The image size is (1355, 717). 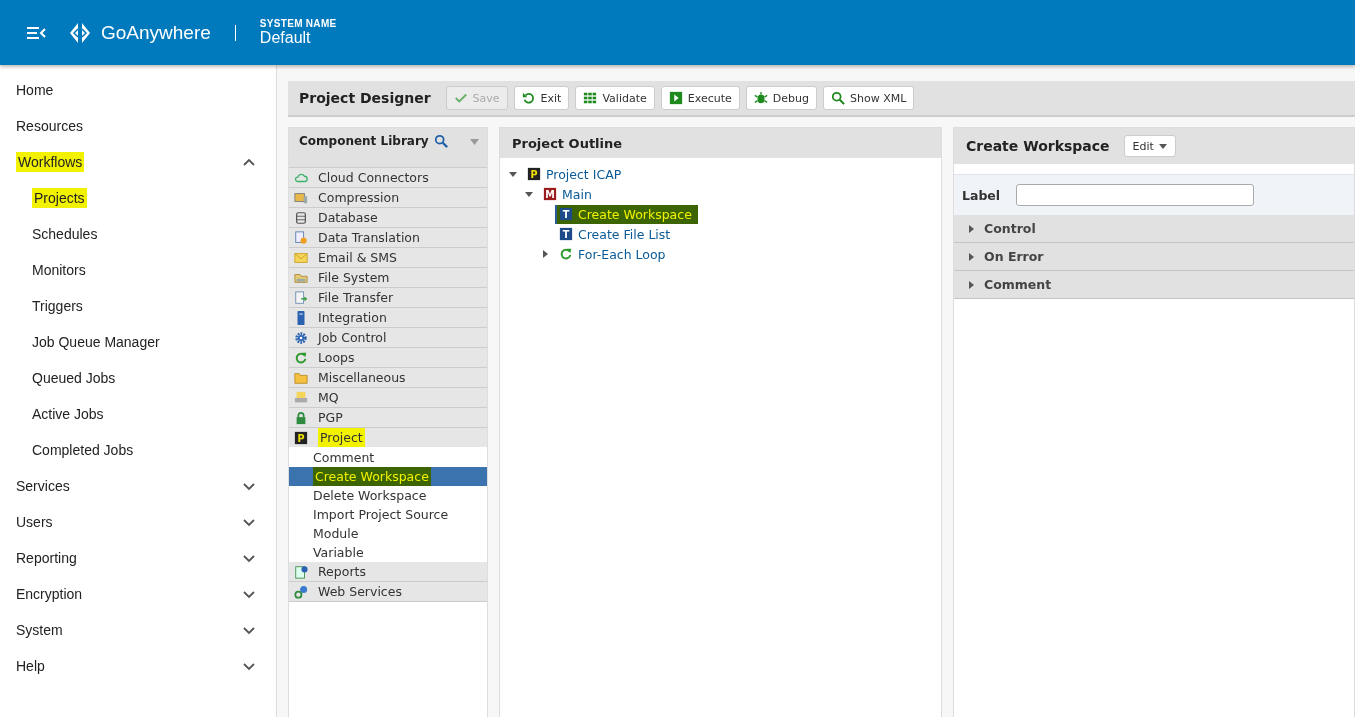 I want to click on sidebar-item: Triggers, so click(x=57, y=306).